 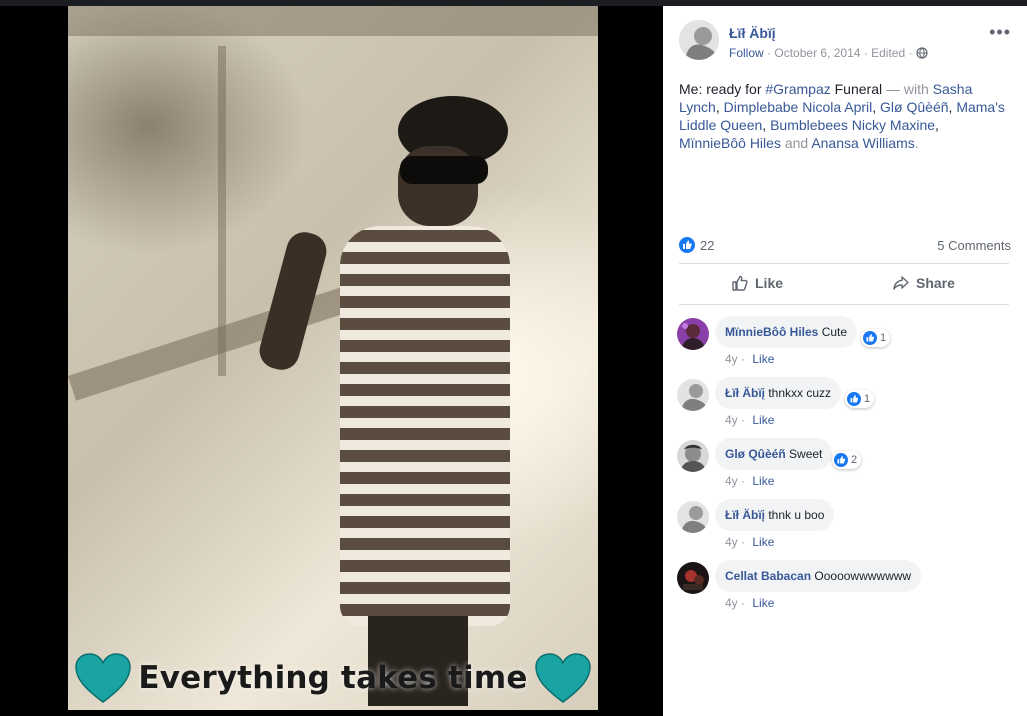 I want to click on comment-item: Cellat Babacan Ooooowwwwwww 4y · Like, so click(x=847, y=588).